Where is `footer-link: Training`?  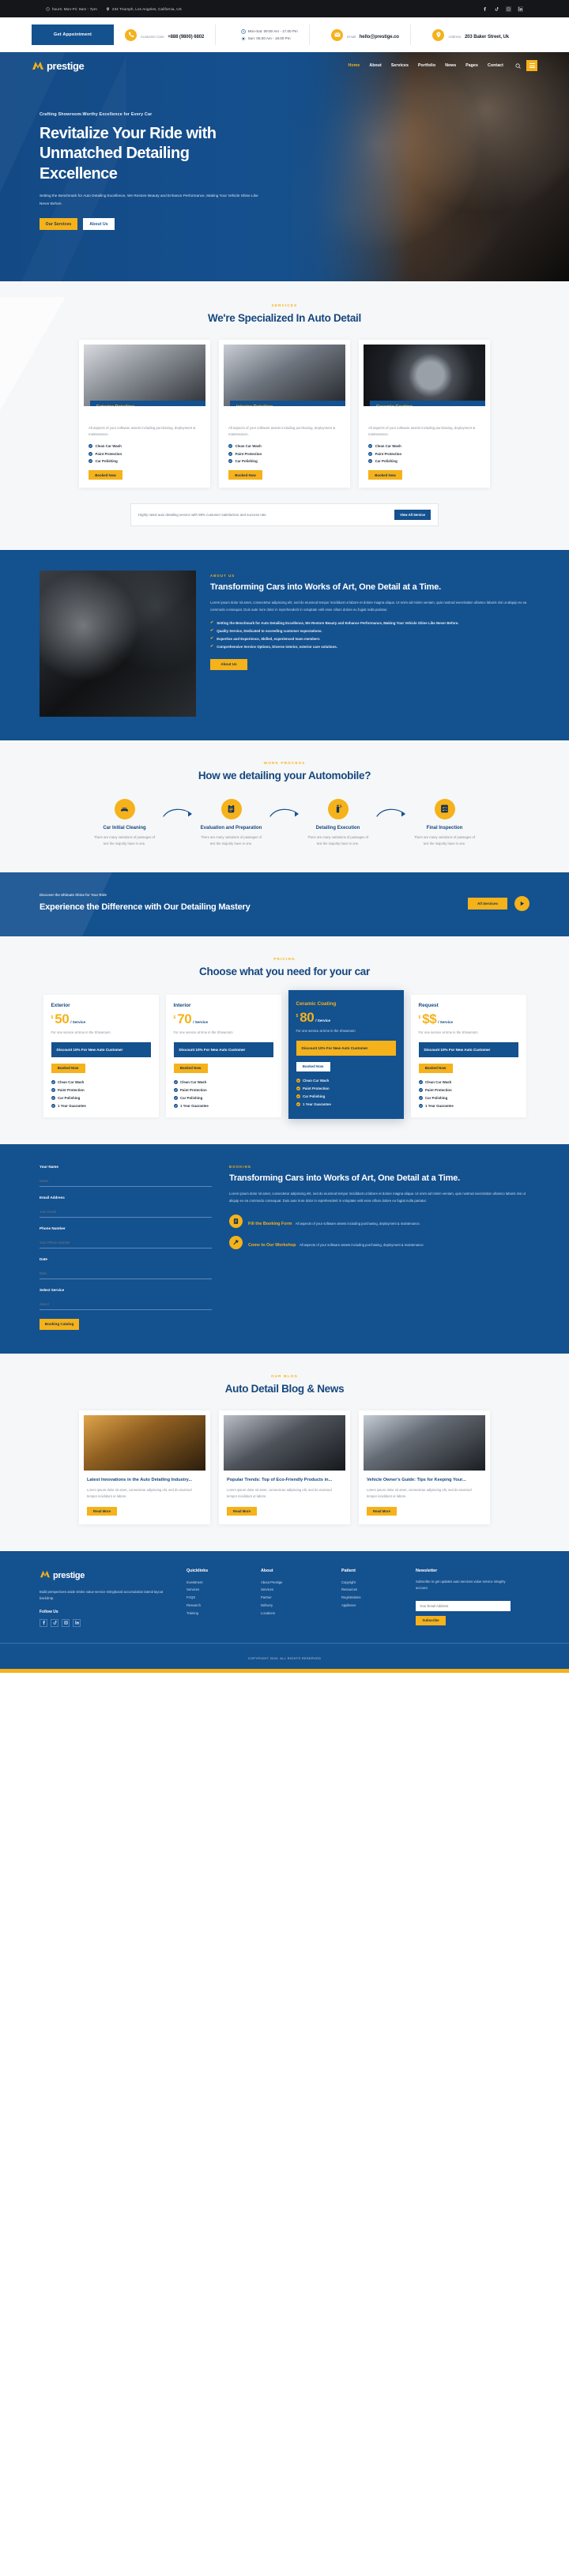 footer-link: Training is located at coordinates (217, 1614).